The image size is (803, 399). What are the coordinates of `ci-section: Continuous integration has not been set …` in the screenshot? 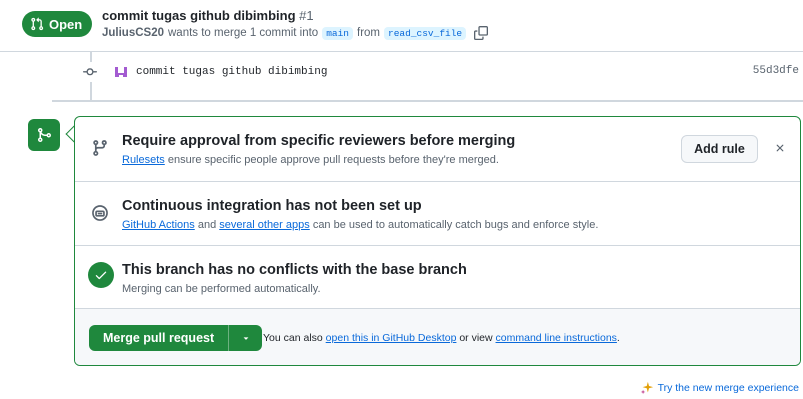 It's located at (437, 214).